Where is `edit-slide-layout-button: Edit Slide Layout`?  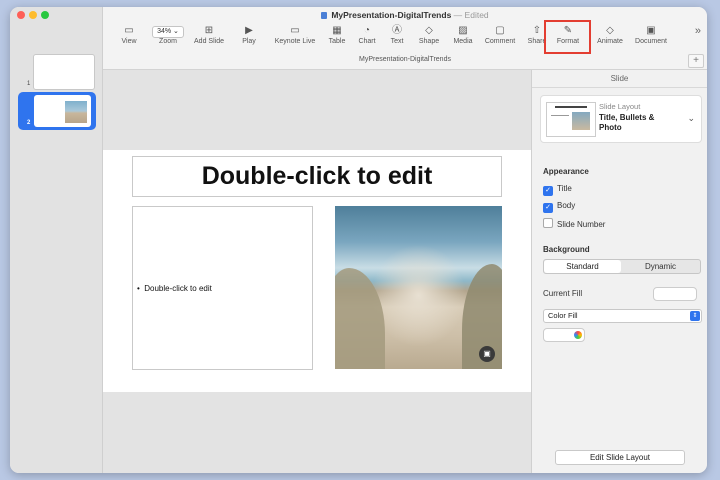 edit-slide-layout-button: Edit Slide Layout is located at coordinates (620, 457).